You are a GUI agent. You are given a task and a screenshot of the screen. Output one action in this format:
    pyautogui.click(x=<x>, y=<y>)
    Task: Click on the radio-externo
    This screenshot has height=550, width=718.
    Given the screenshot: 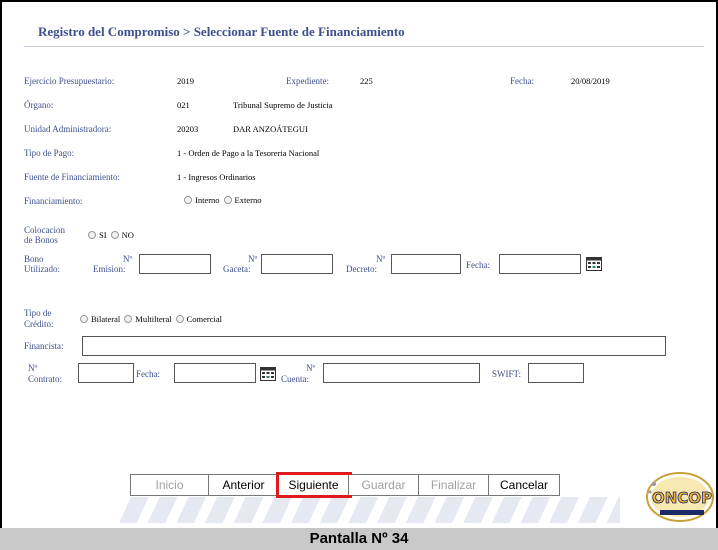 What is the action you would take?
    pyautogui.click(x=227, y=200)
    